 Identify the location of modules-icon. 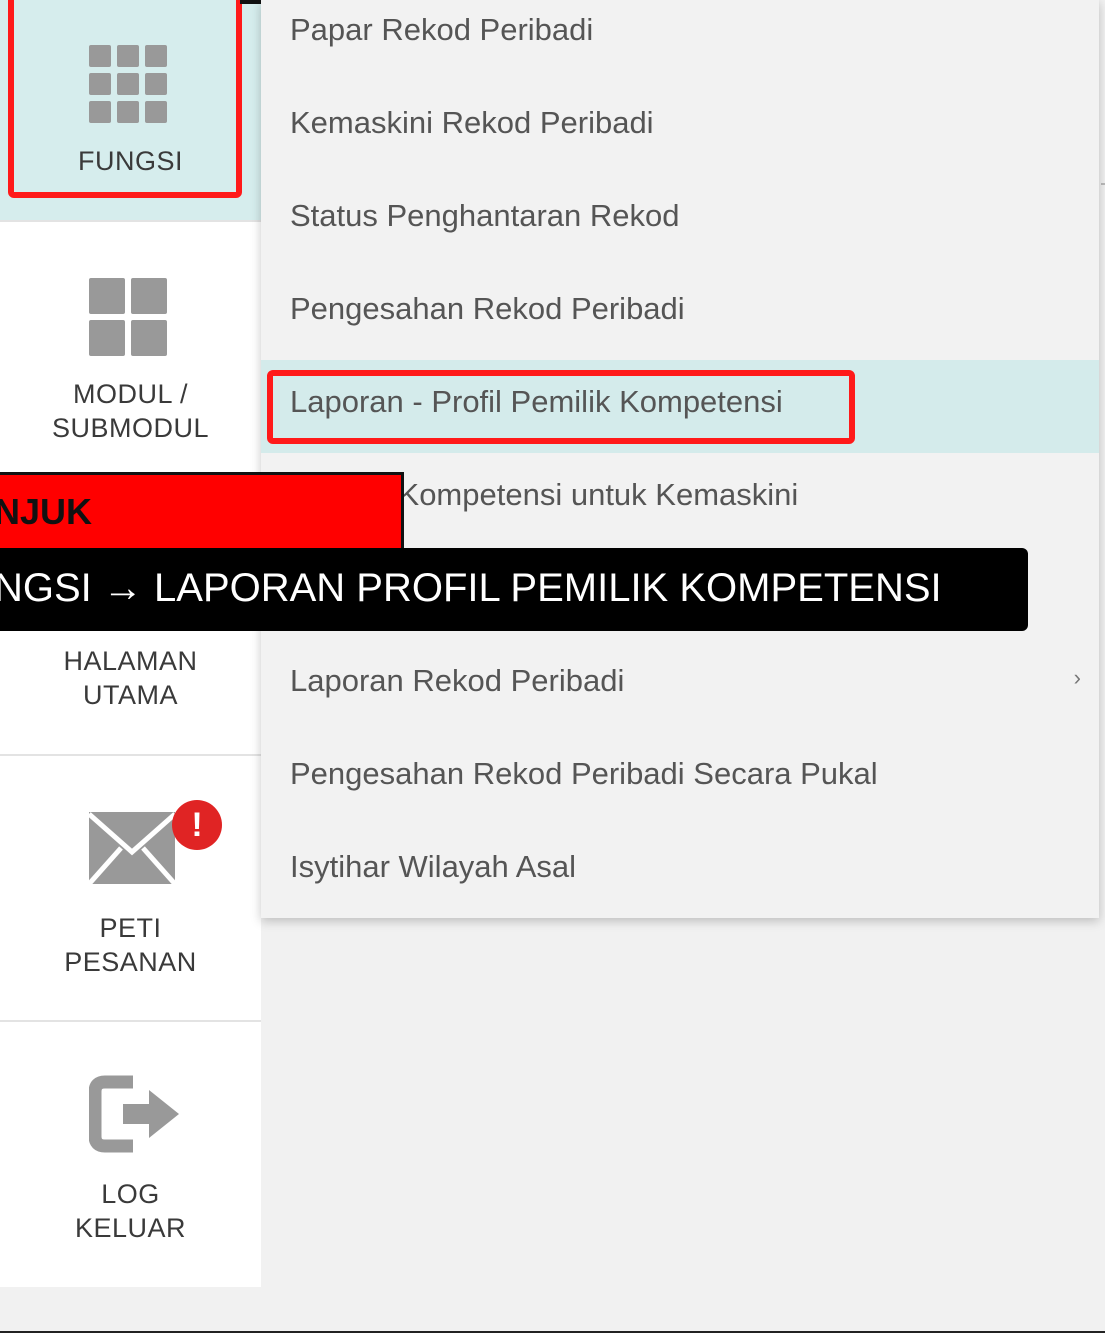
(128, 317).